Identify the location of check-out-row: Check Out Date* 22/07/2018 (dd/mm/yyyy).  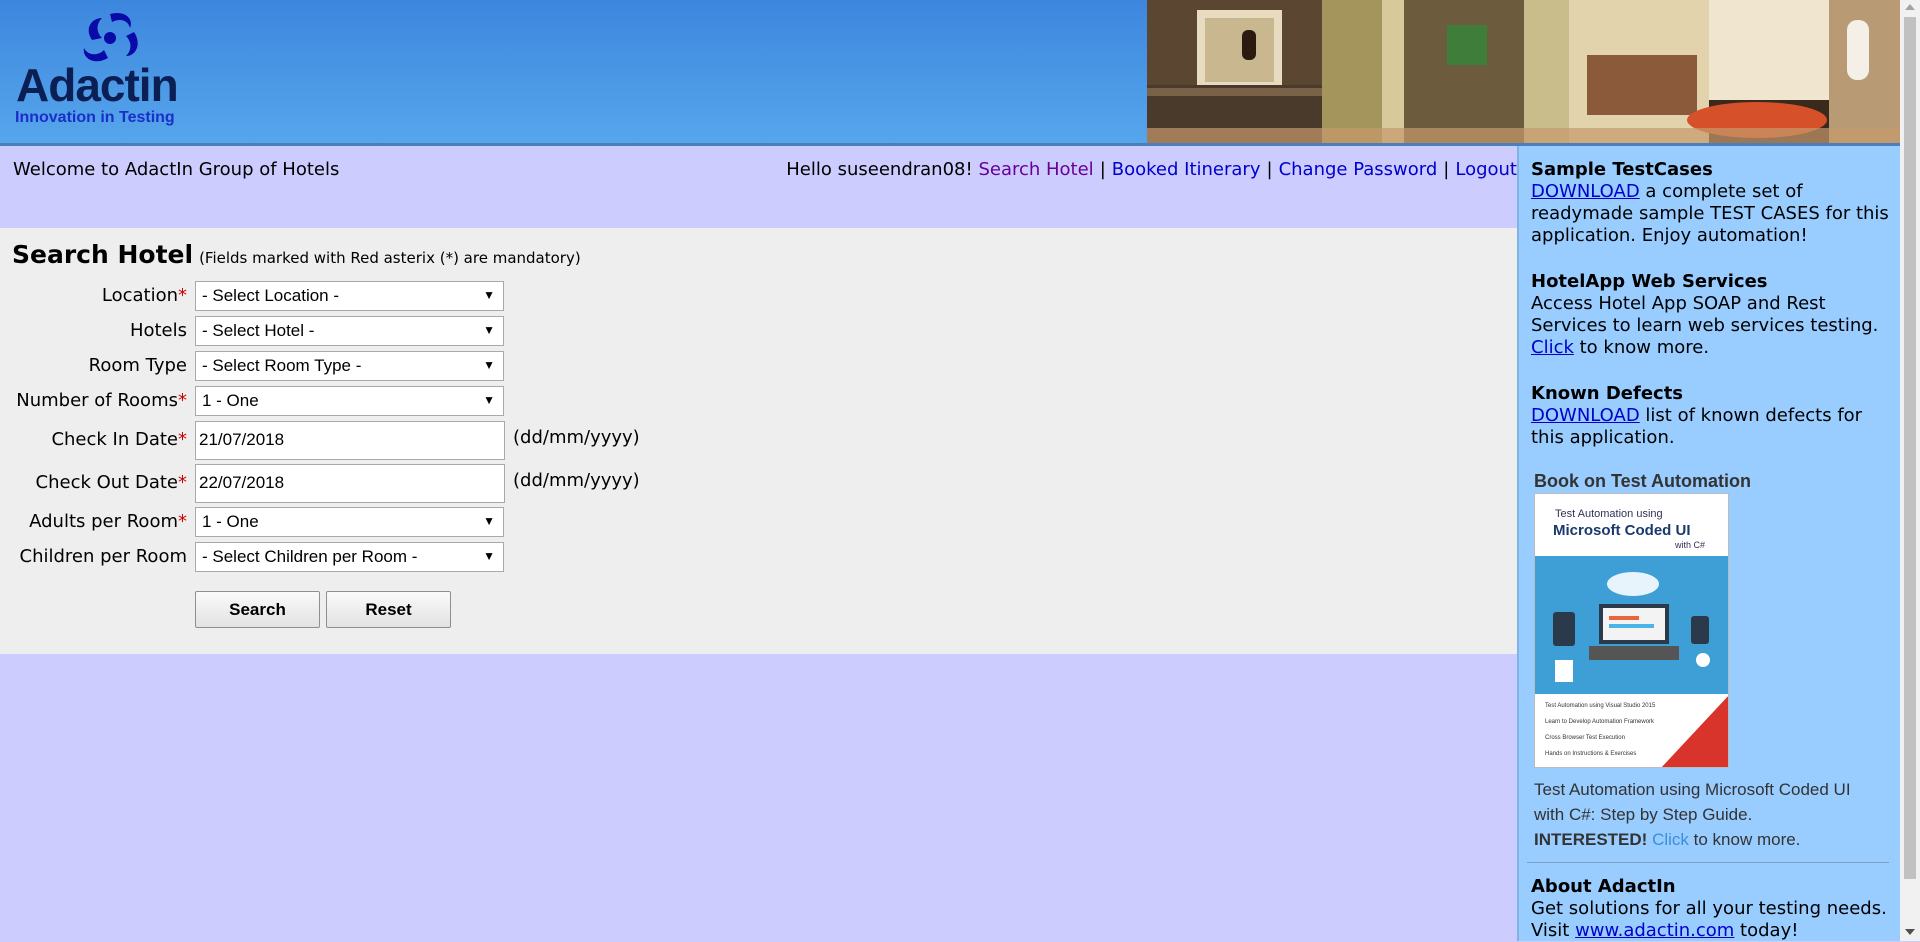
(400, 484).